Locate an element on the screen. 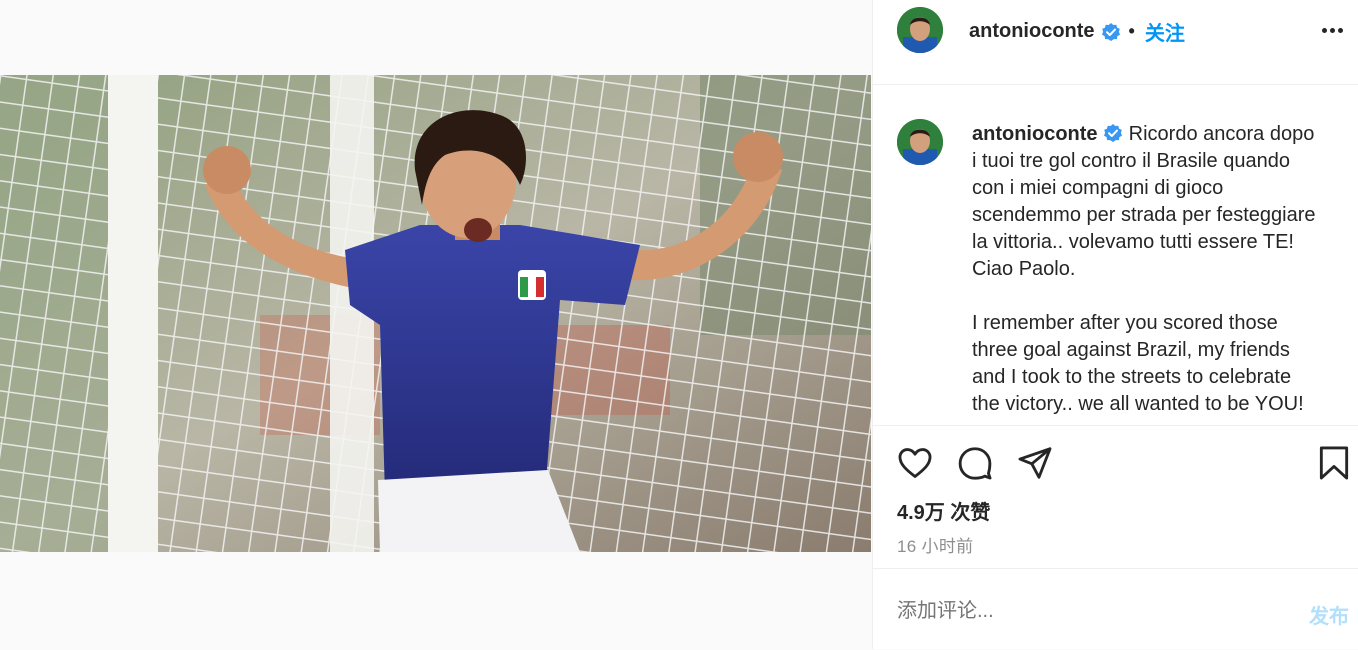 Image resolution: width=1358 pixels, height=650 pixels. more-options-icon is located at coordinates (1332, 30).